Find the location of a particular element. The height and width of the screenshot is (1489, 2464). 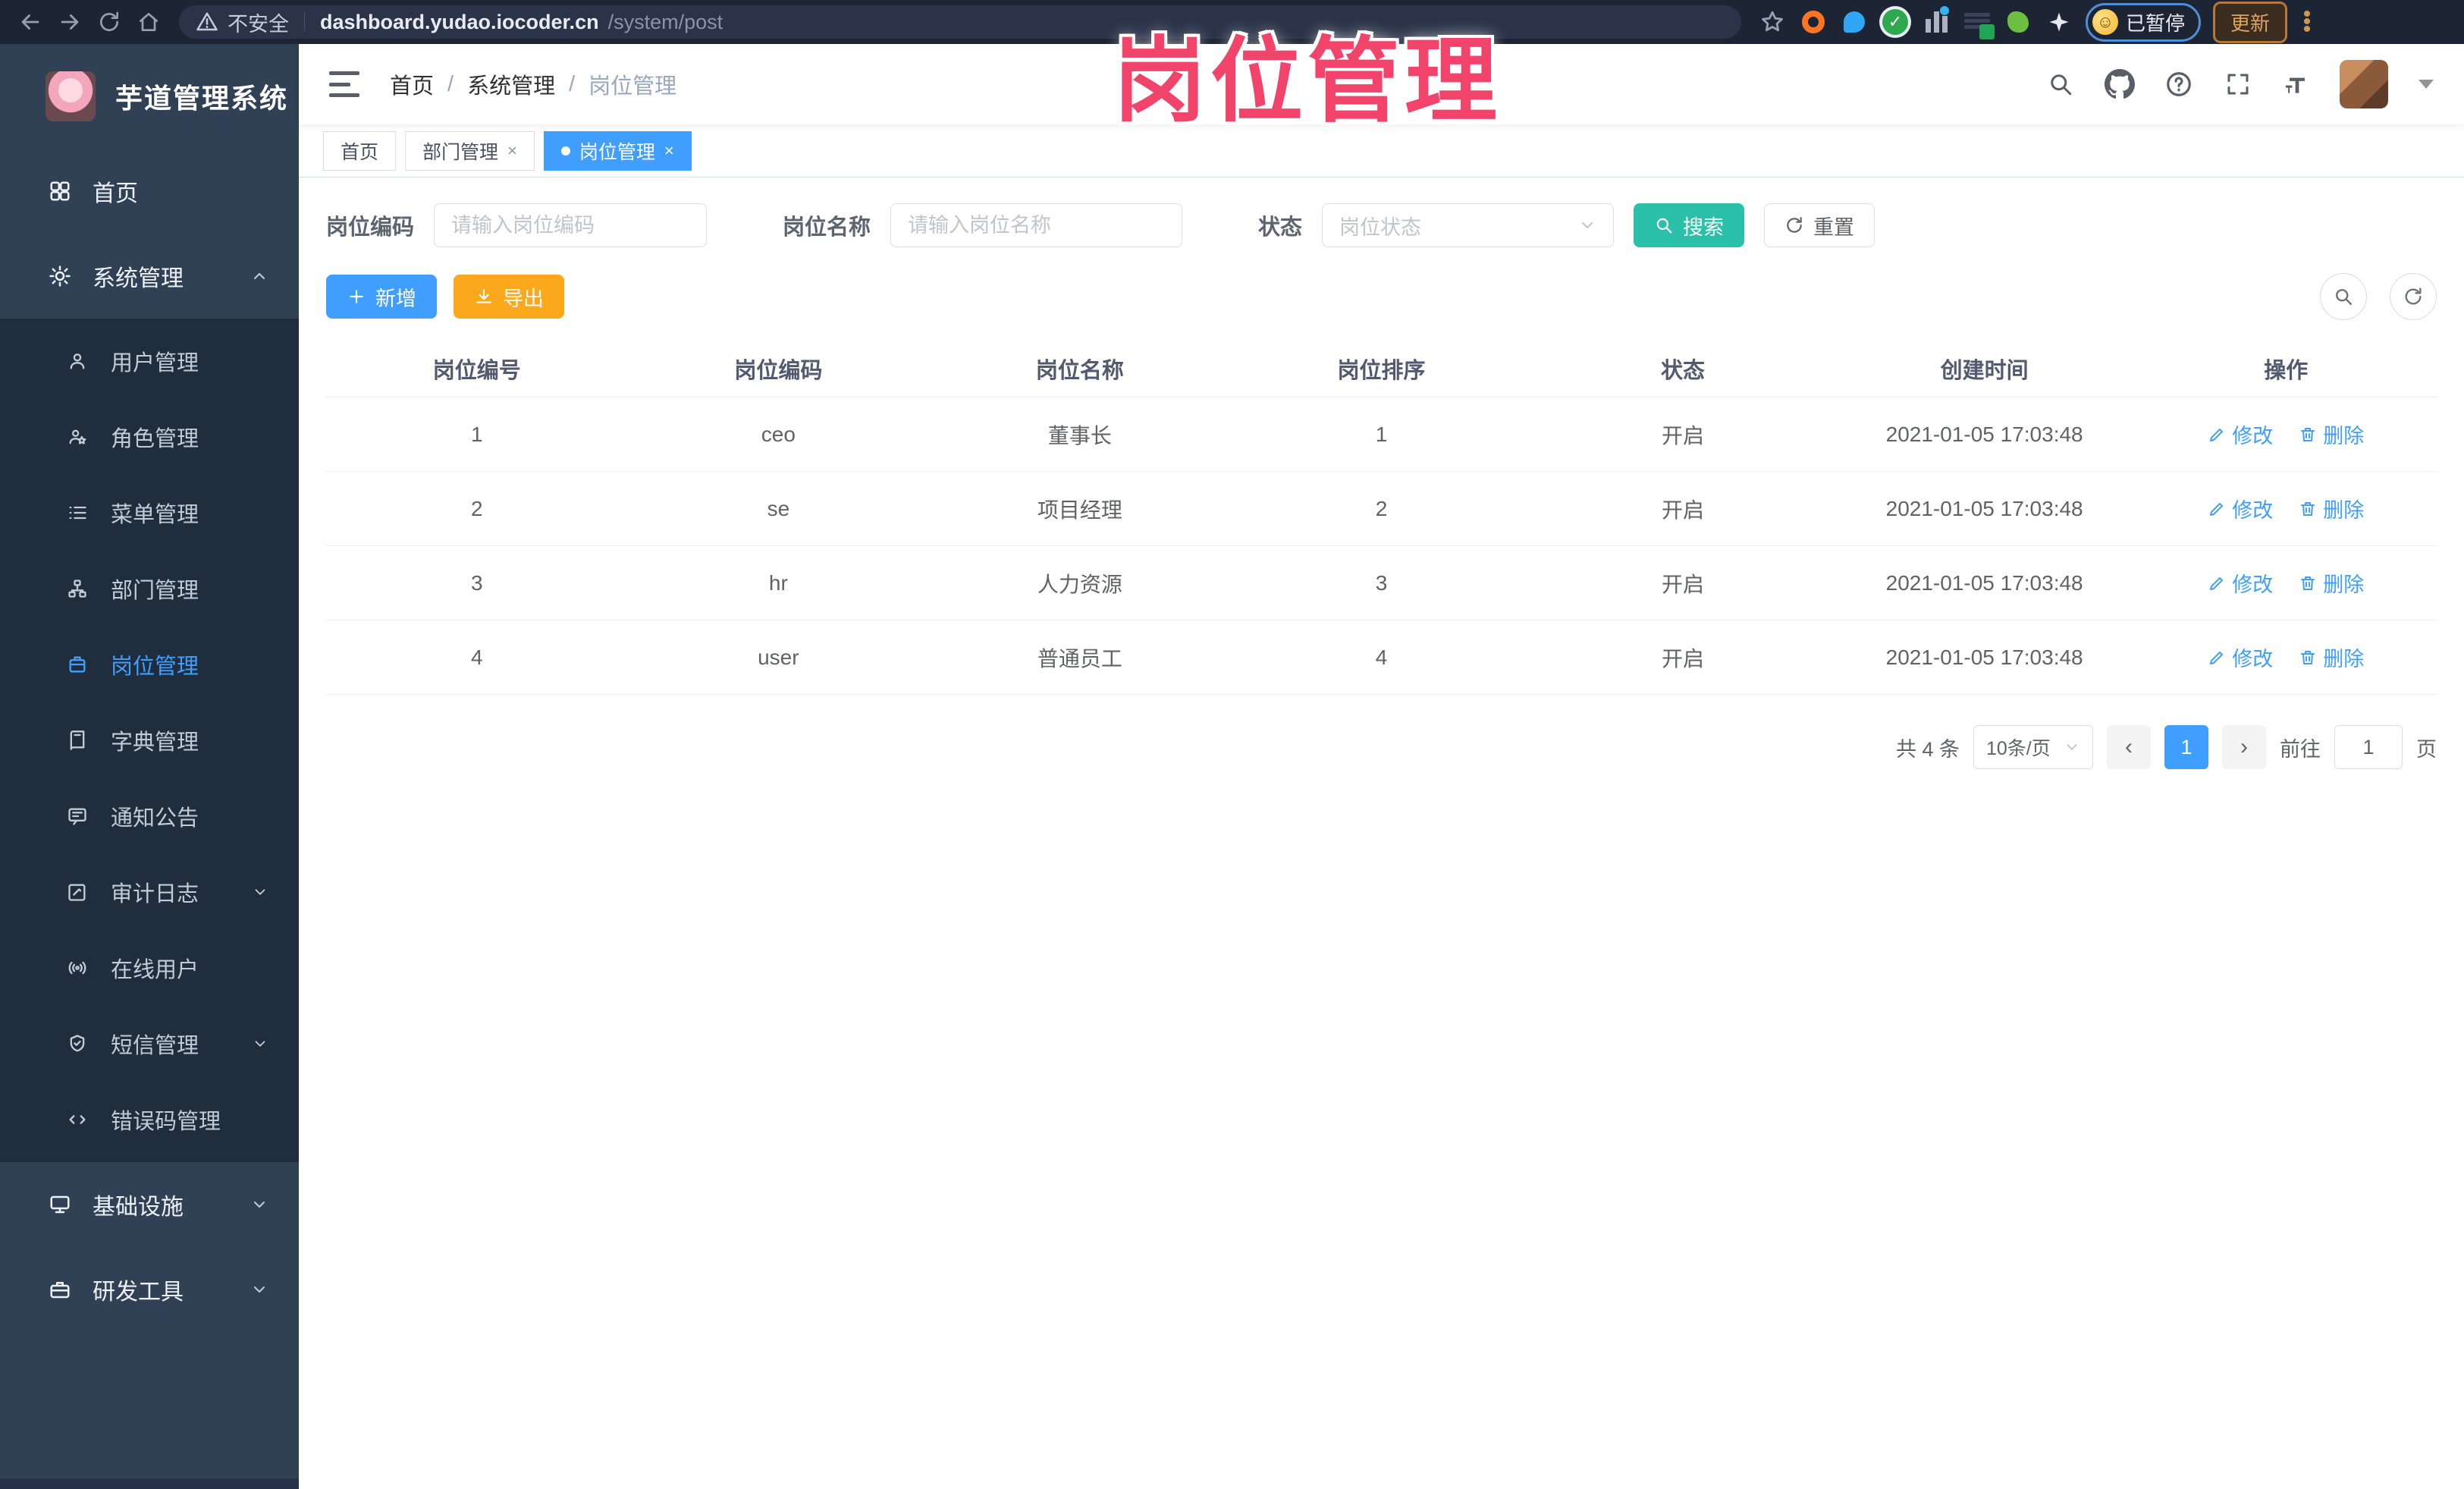

sidebar-item-notice: 通知公告 is located at coordinates (149, 816).